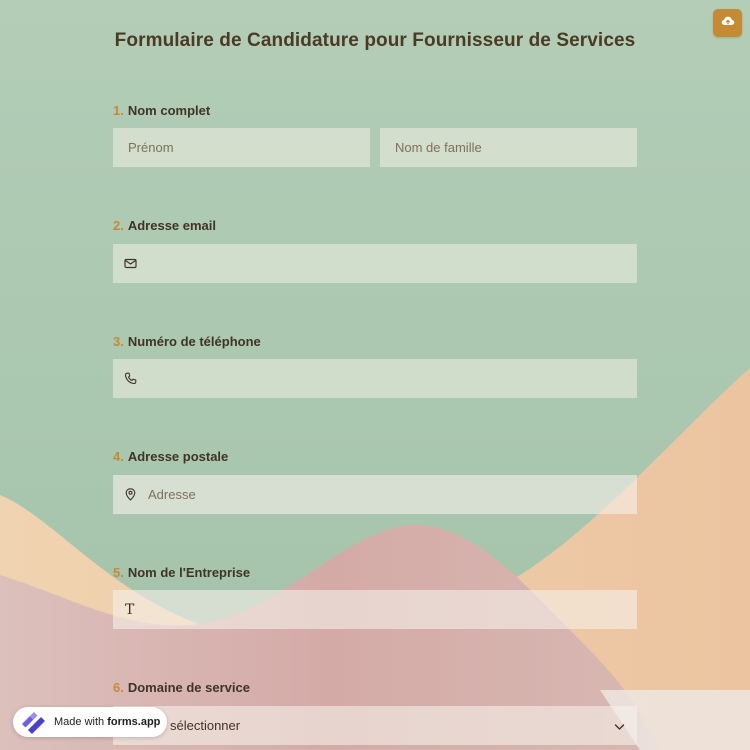 The height and width of the screenshot is (750, 750). I want to click on badge-prefix: Made with, so click(79, 722).